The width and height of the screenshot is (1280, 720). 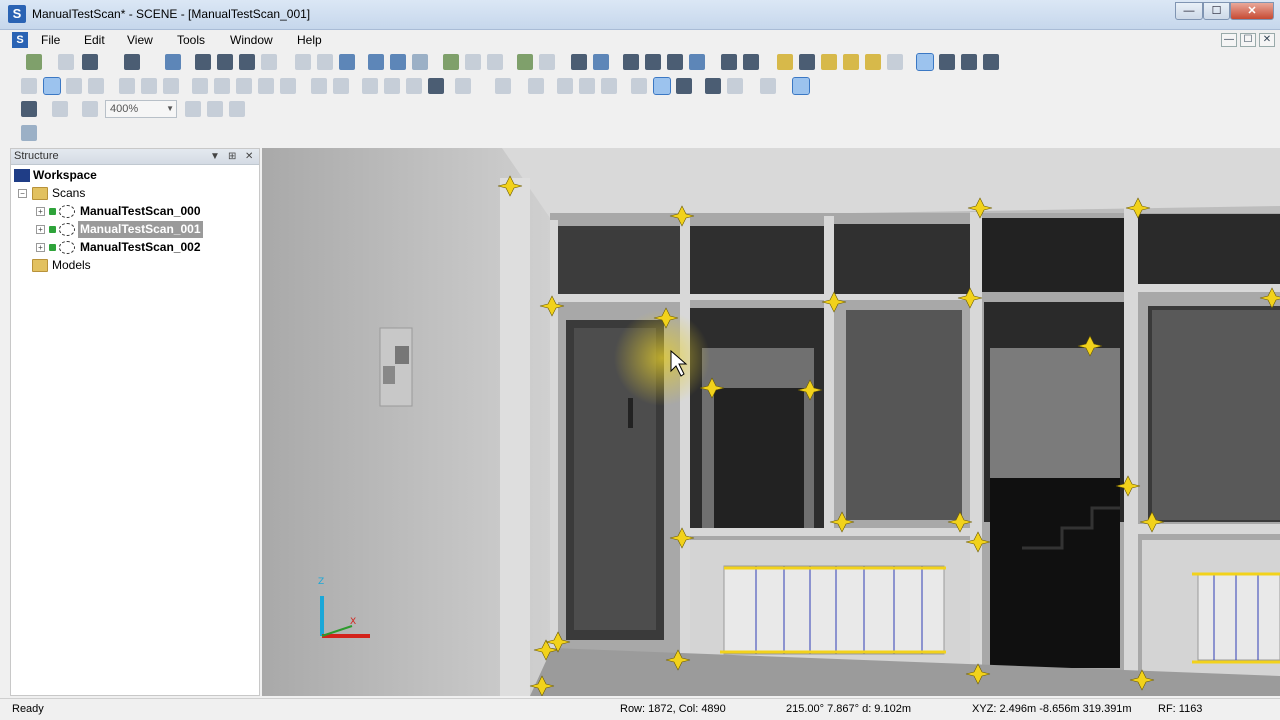 What do you see at coordinates (503, 86) in the screenshot?
I see `grid-icon` at bounding box center [503, 86].